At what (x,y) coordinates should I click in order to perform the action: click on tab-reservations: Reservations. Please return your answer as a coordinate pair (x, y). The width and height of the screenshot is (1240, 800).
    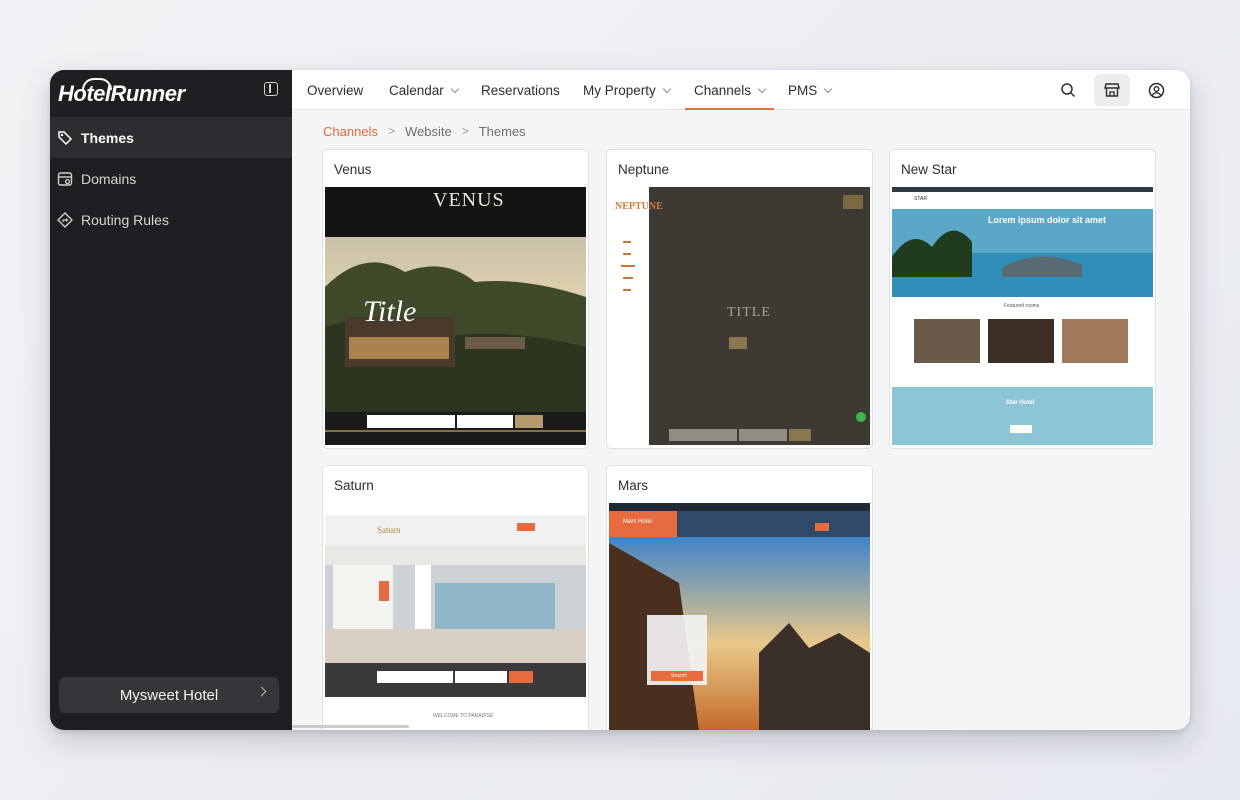
    Looking at the image, I should click on (520, 90).